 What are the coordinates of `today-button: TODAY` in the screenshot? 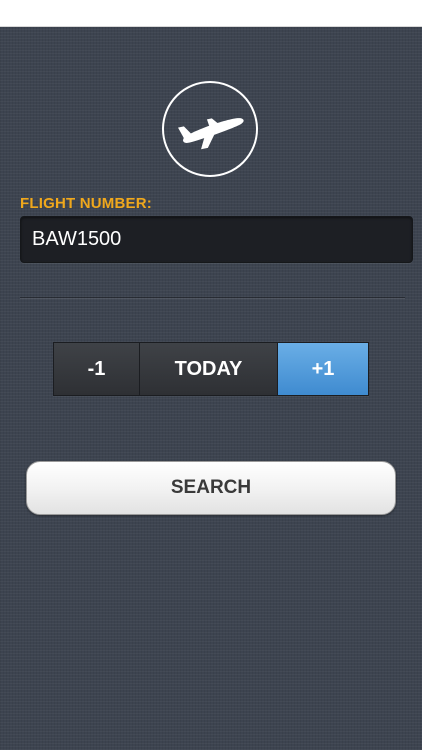 It's located at (209, 369).